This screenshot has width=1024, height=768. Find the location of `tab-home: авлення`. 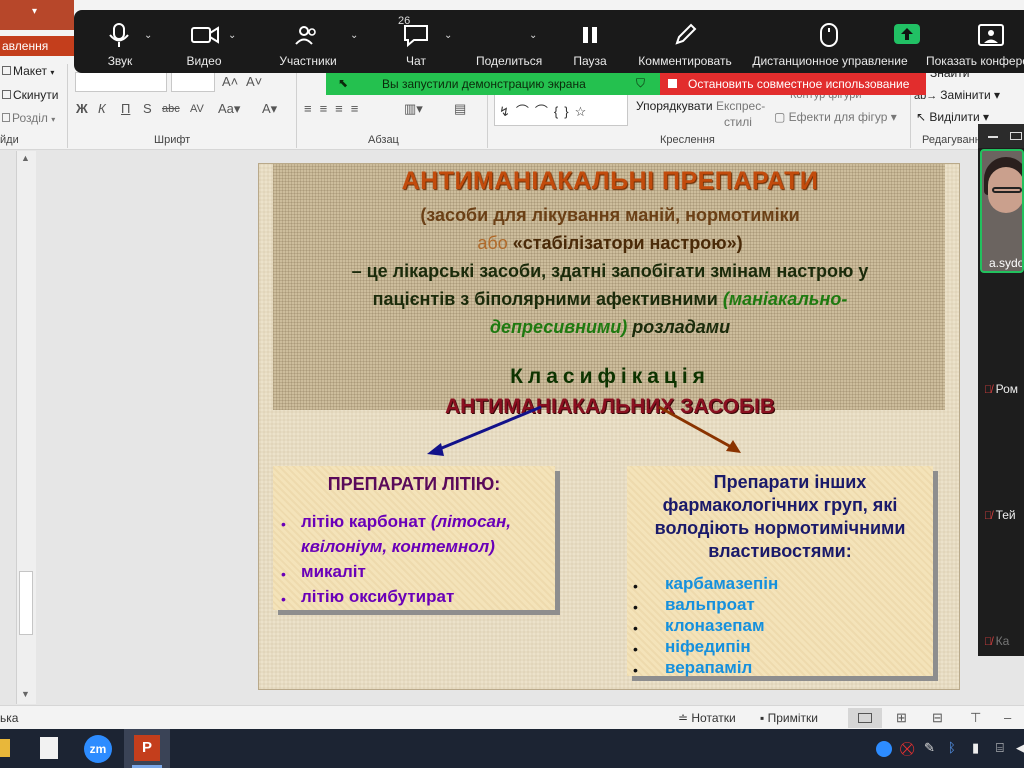

tab-home: авлення is located at coordinates (37, 46).